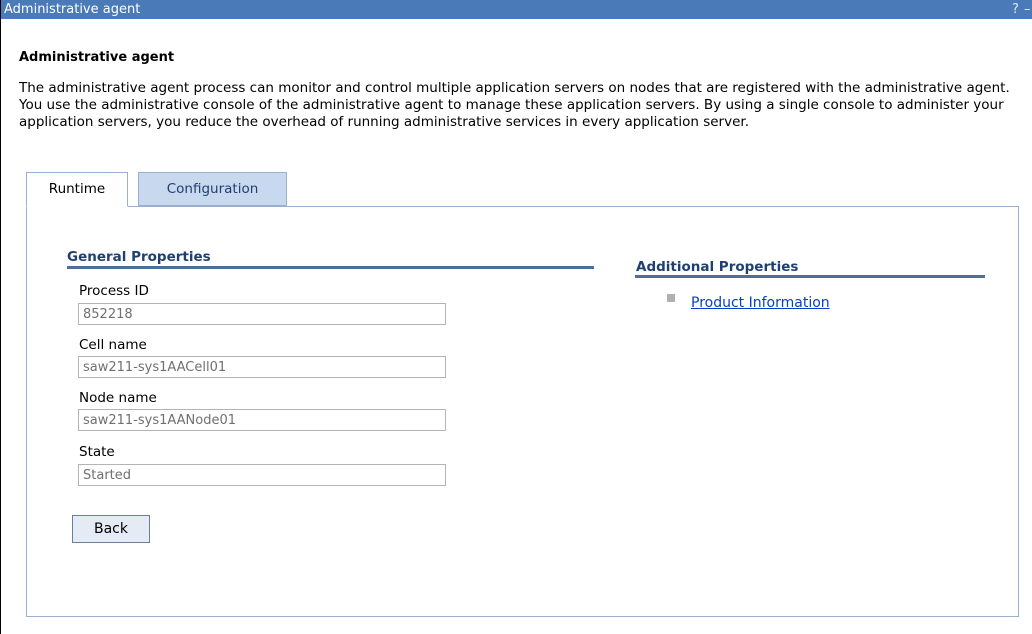 The height and width of the screenshot is (634, 1032). I want to click on product-information-link: Product Information, so click(760, 303).